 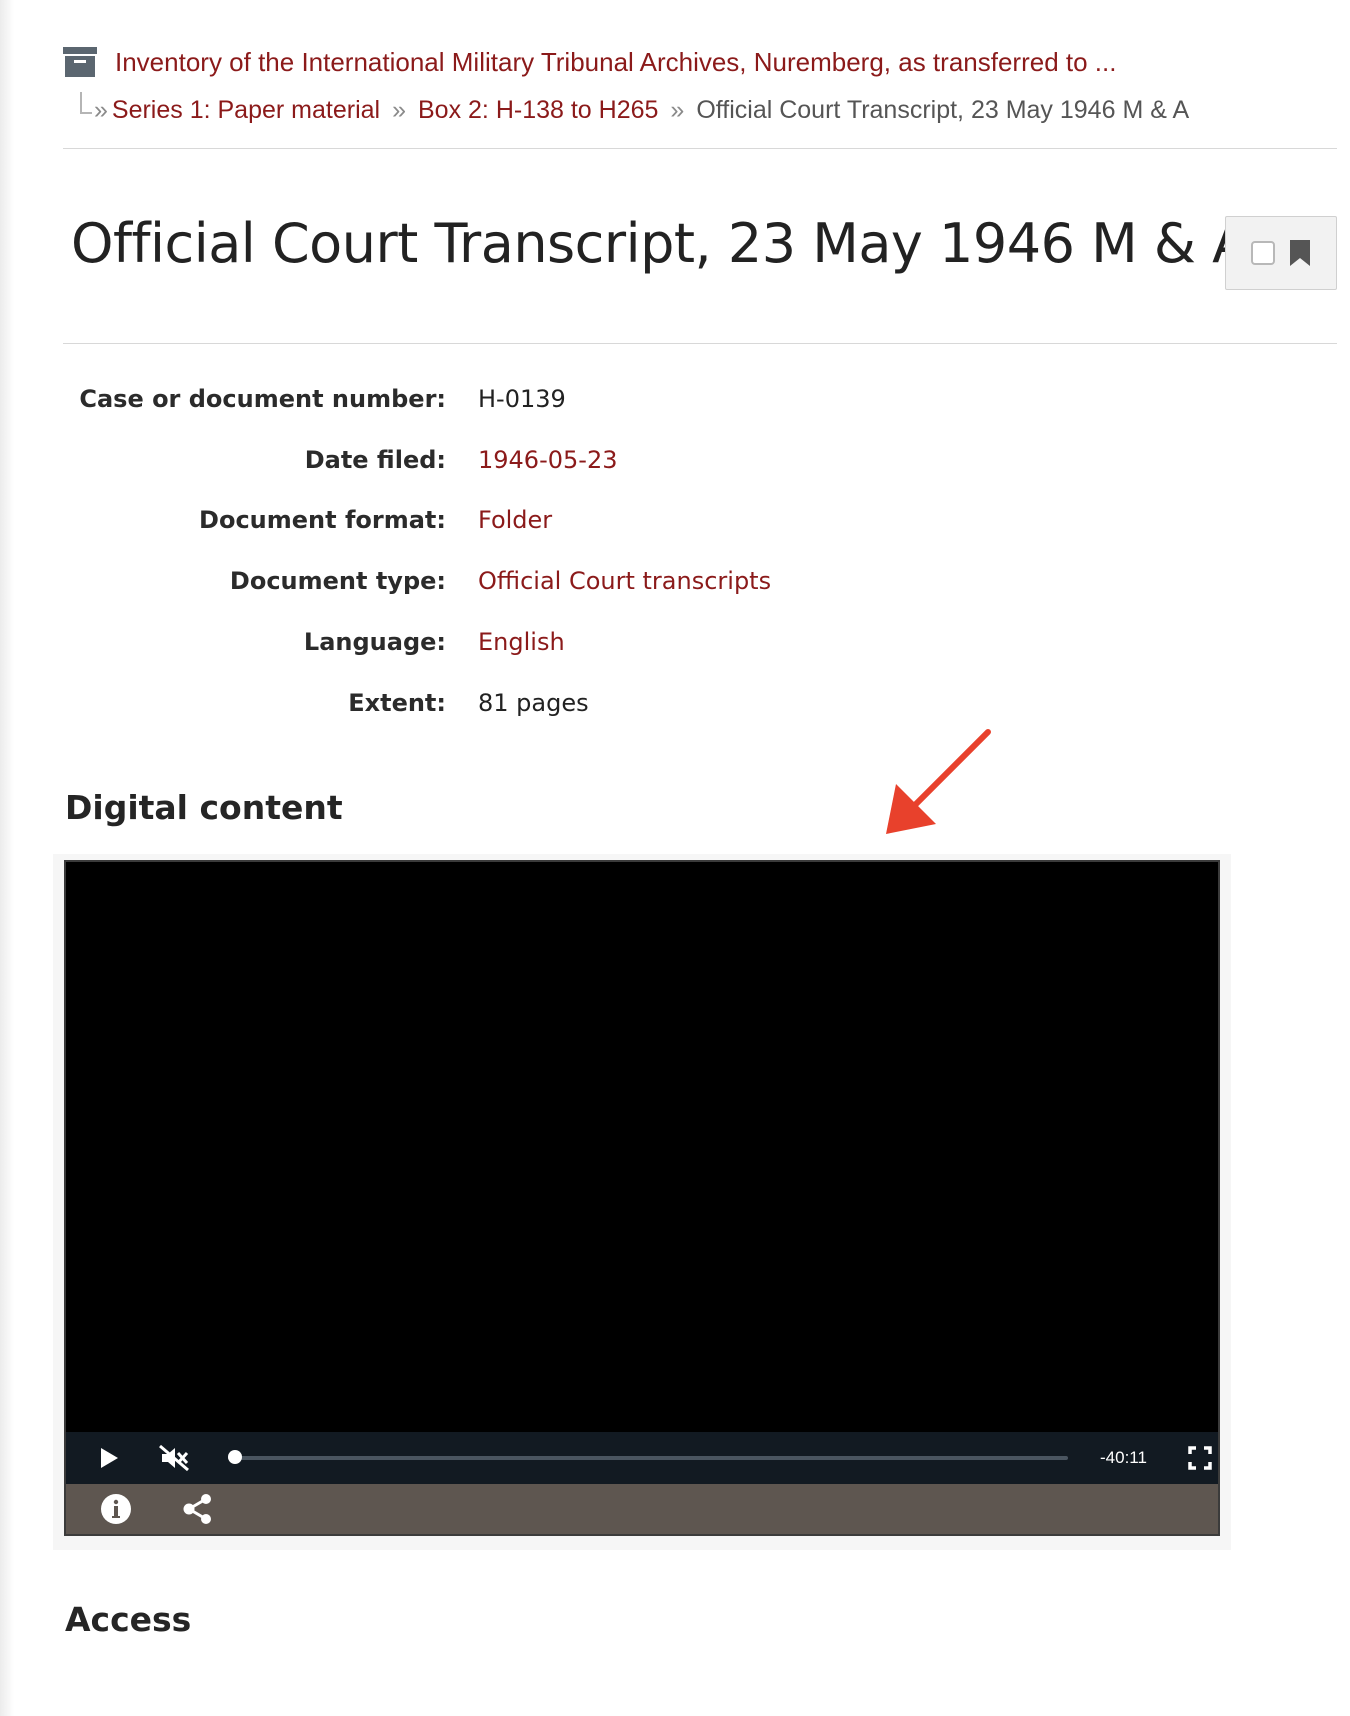 I want to click on clipboard-checkbox, so click(x=1263, y=253).